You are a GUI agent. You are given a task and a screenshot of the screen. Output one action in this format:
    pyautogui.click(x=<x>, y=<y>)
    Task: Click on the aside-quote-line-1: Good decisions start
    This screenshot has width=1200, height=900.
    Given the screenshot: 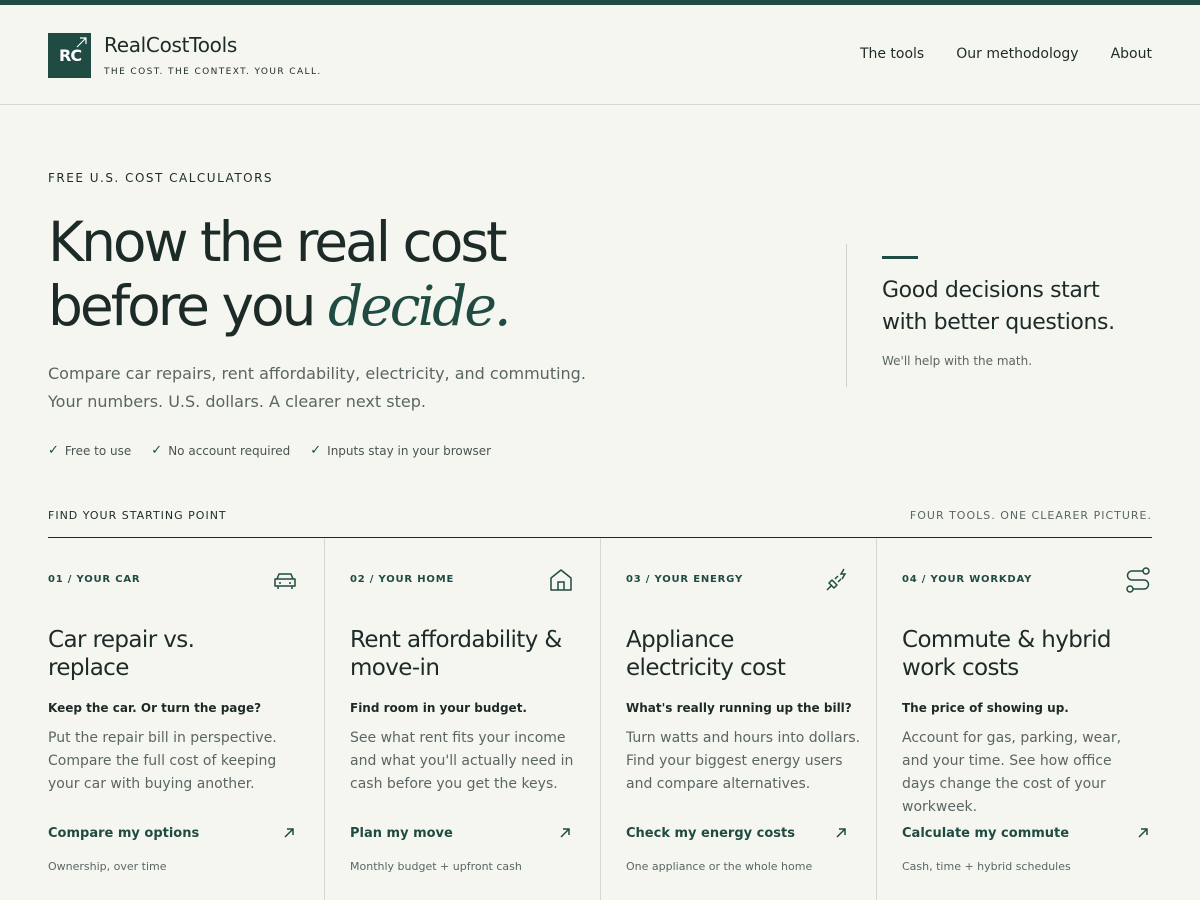 What is the action you would take?
    pyautogui.click(x=991, y=290)
    